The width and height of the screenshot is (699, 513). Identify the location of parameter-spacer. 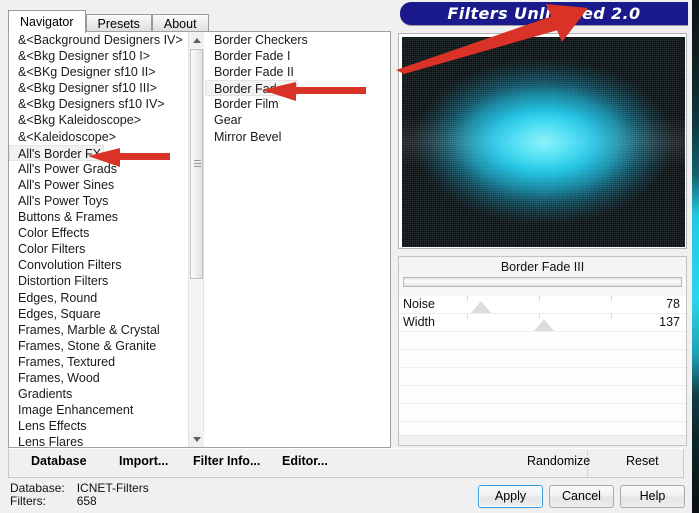
(542, 291).